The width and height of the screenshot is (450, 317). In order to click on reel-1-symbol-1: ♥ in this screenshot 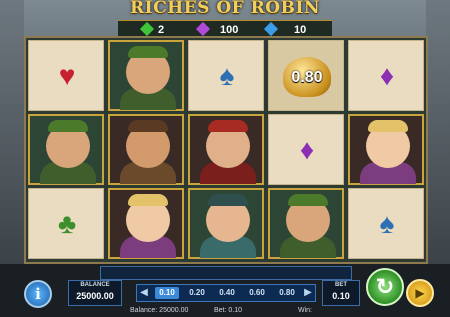, I will do `click(66, 75)`.